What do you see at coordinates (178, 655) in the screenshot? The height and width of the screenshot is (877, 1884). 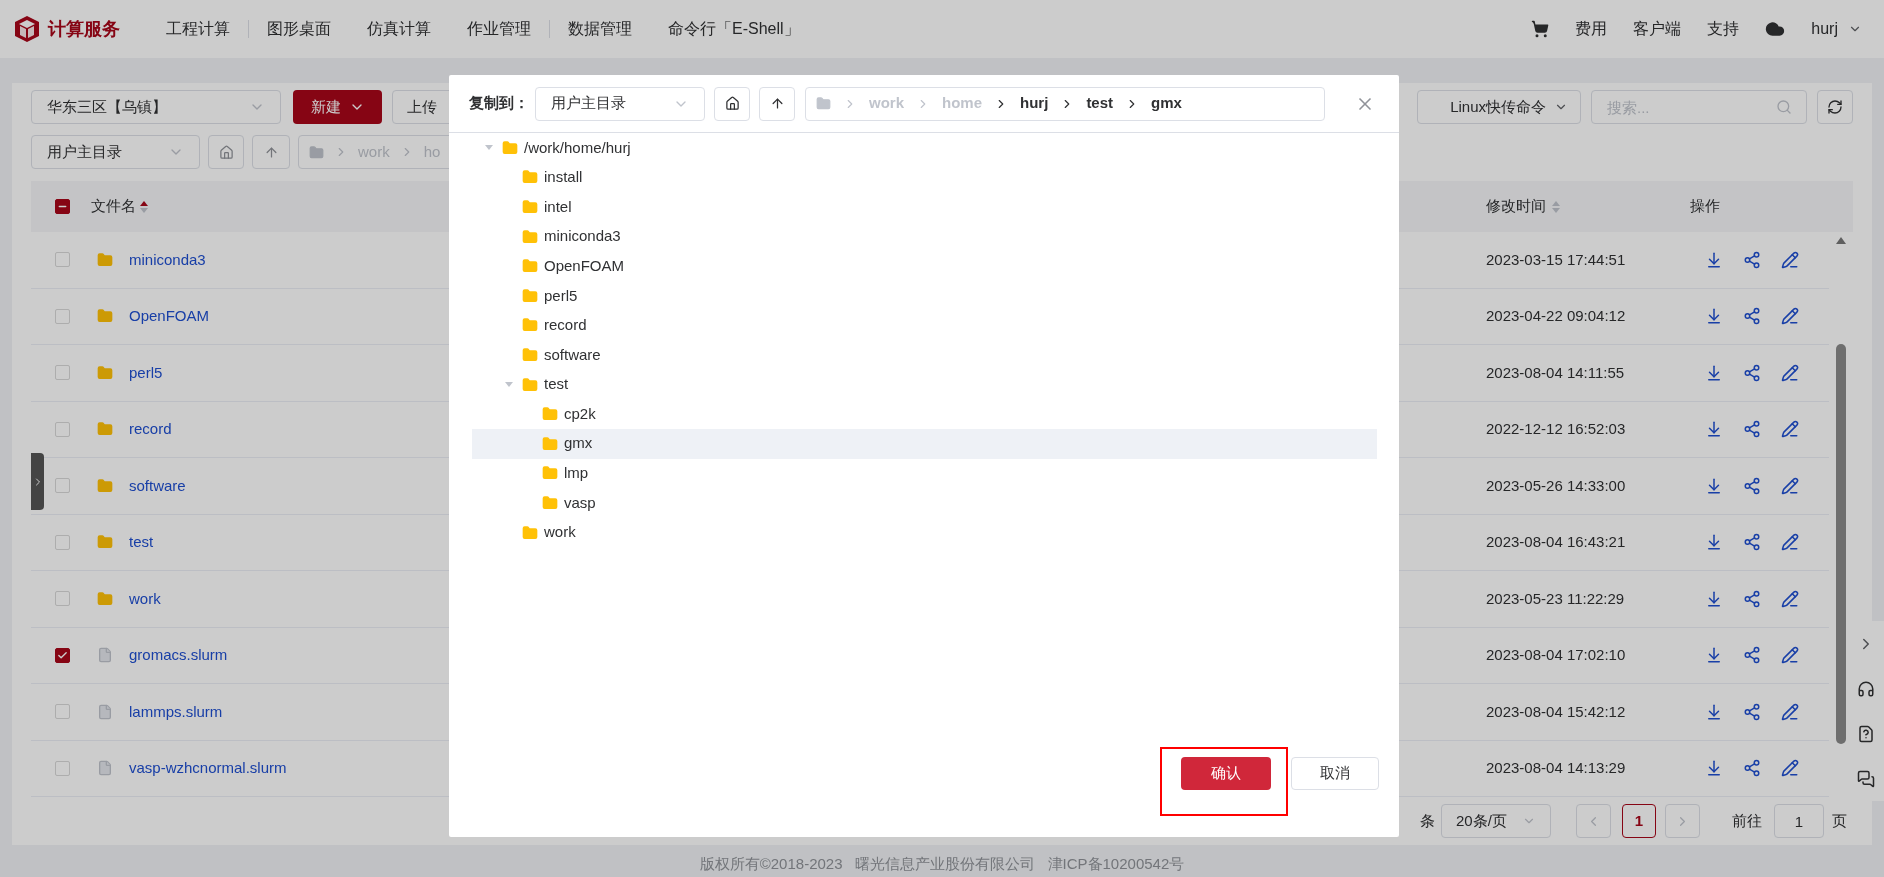 I see `file-name-link: gromacs.slurm` at bounding box center [178, 655].